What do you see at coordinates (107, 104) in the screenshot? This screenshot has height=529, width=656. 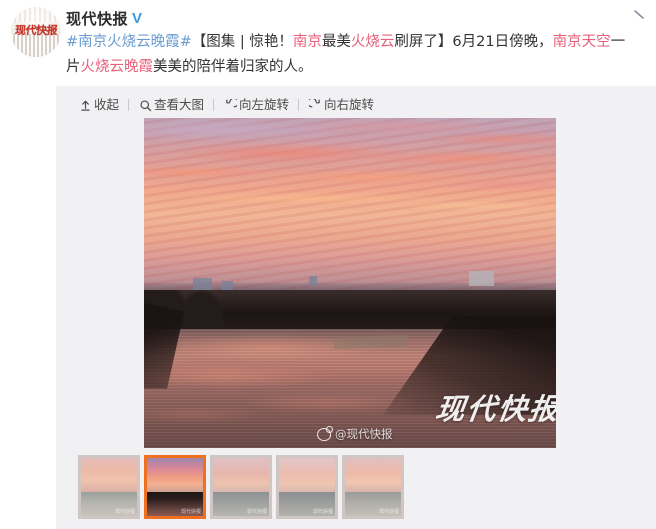 I see `collapse-button-label: 收起` at bounding box center [107, 104].